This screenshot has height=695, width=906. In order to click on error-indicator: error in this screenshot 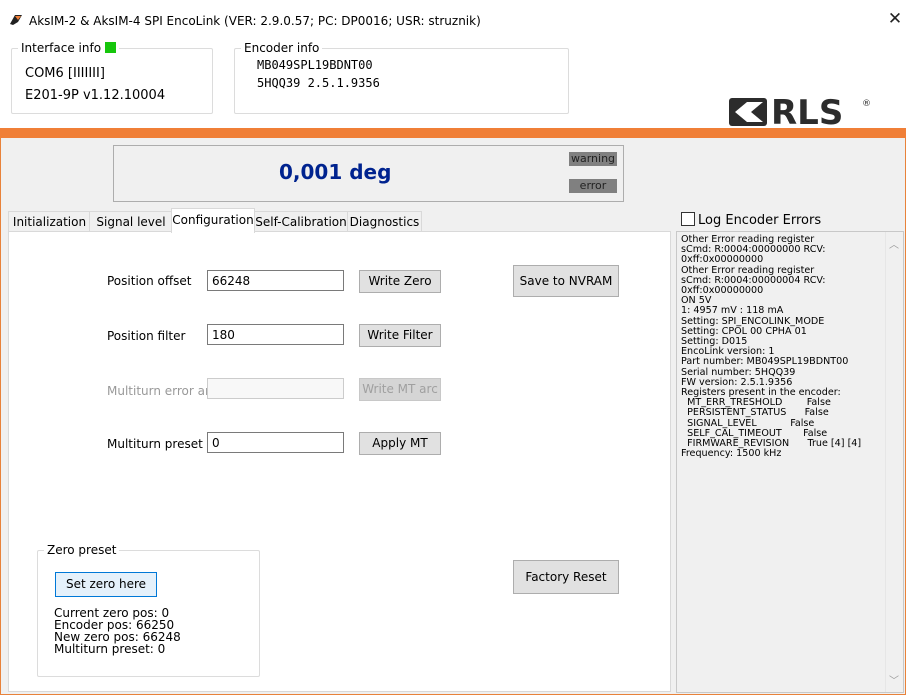, I will do `click(593, 186)`.